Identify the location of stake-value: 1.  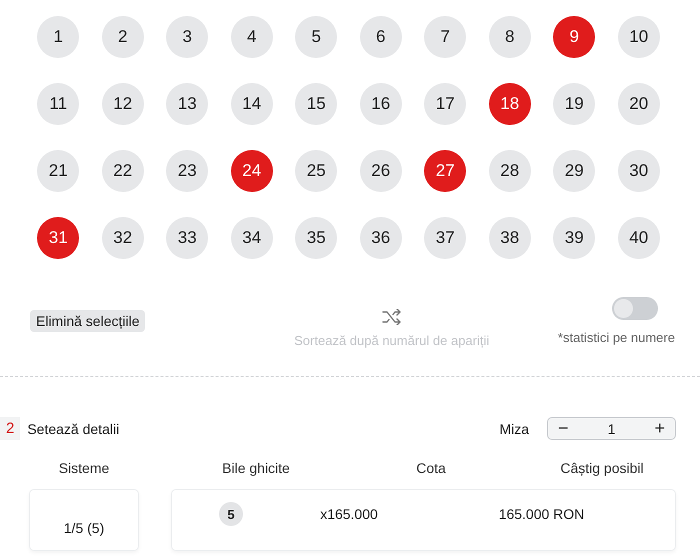
(612, 428).